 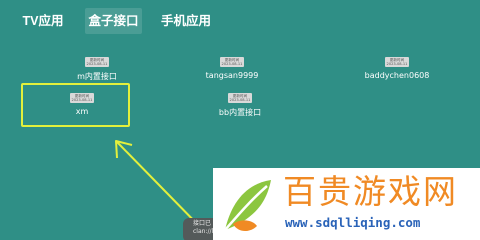 I want to click on watermark-title: 百贵游戏网, so click(x=370, y=191).